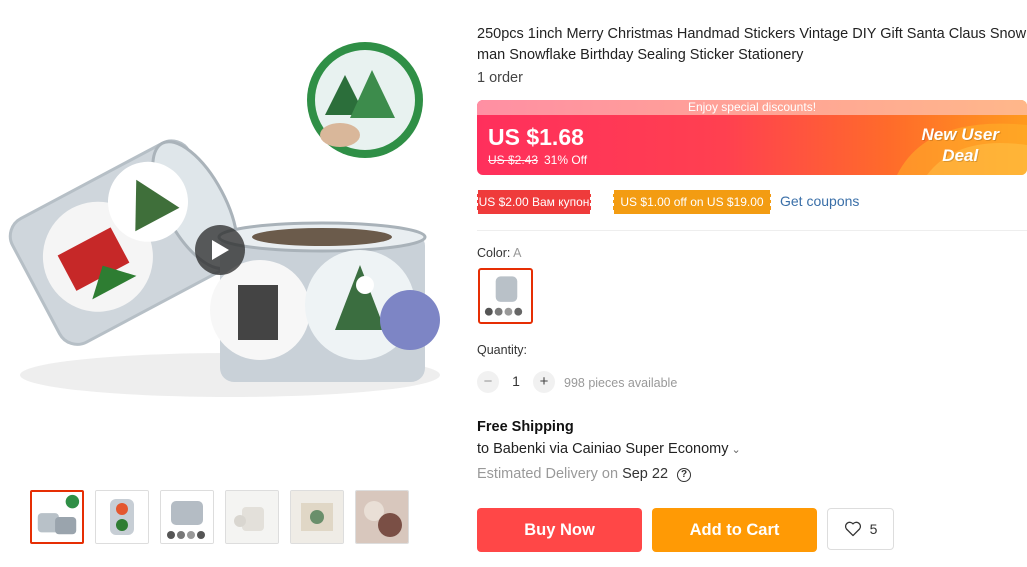 The image size is (1027, 567). I want to click on get-coupons-link: Get coupons, so click(819, 201).